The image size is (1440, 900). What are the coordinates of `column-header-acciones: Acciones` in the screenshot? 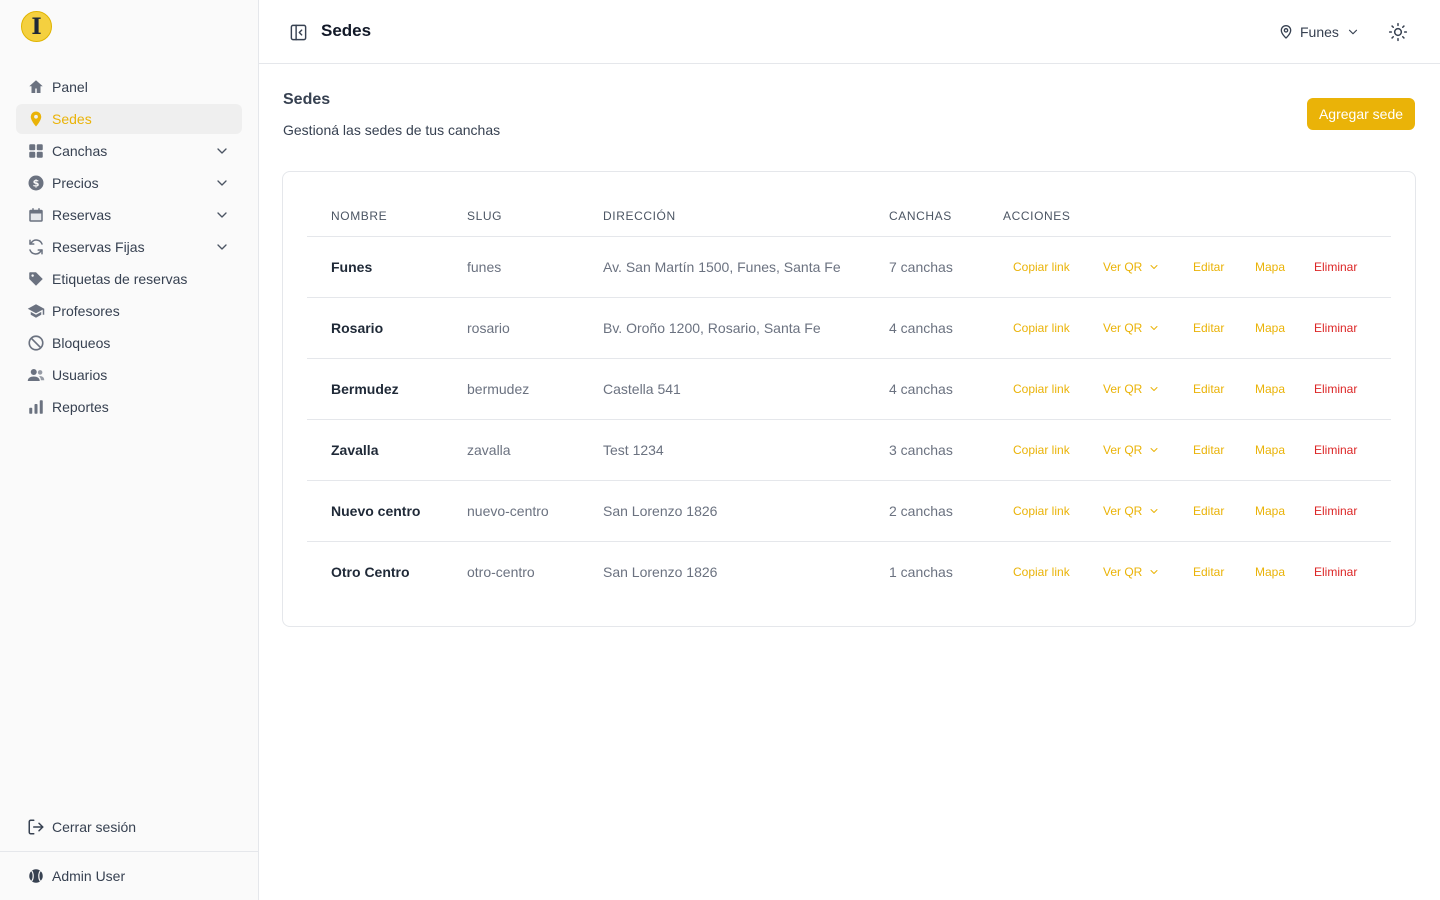 It's located at (1037, 216).